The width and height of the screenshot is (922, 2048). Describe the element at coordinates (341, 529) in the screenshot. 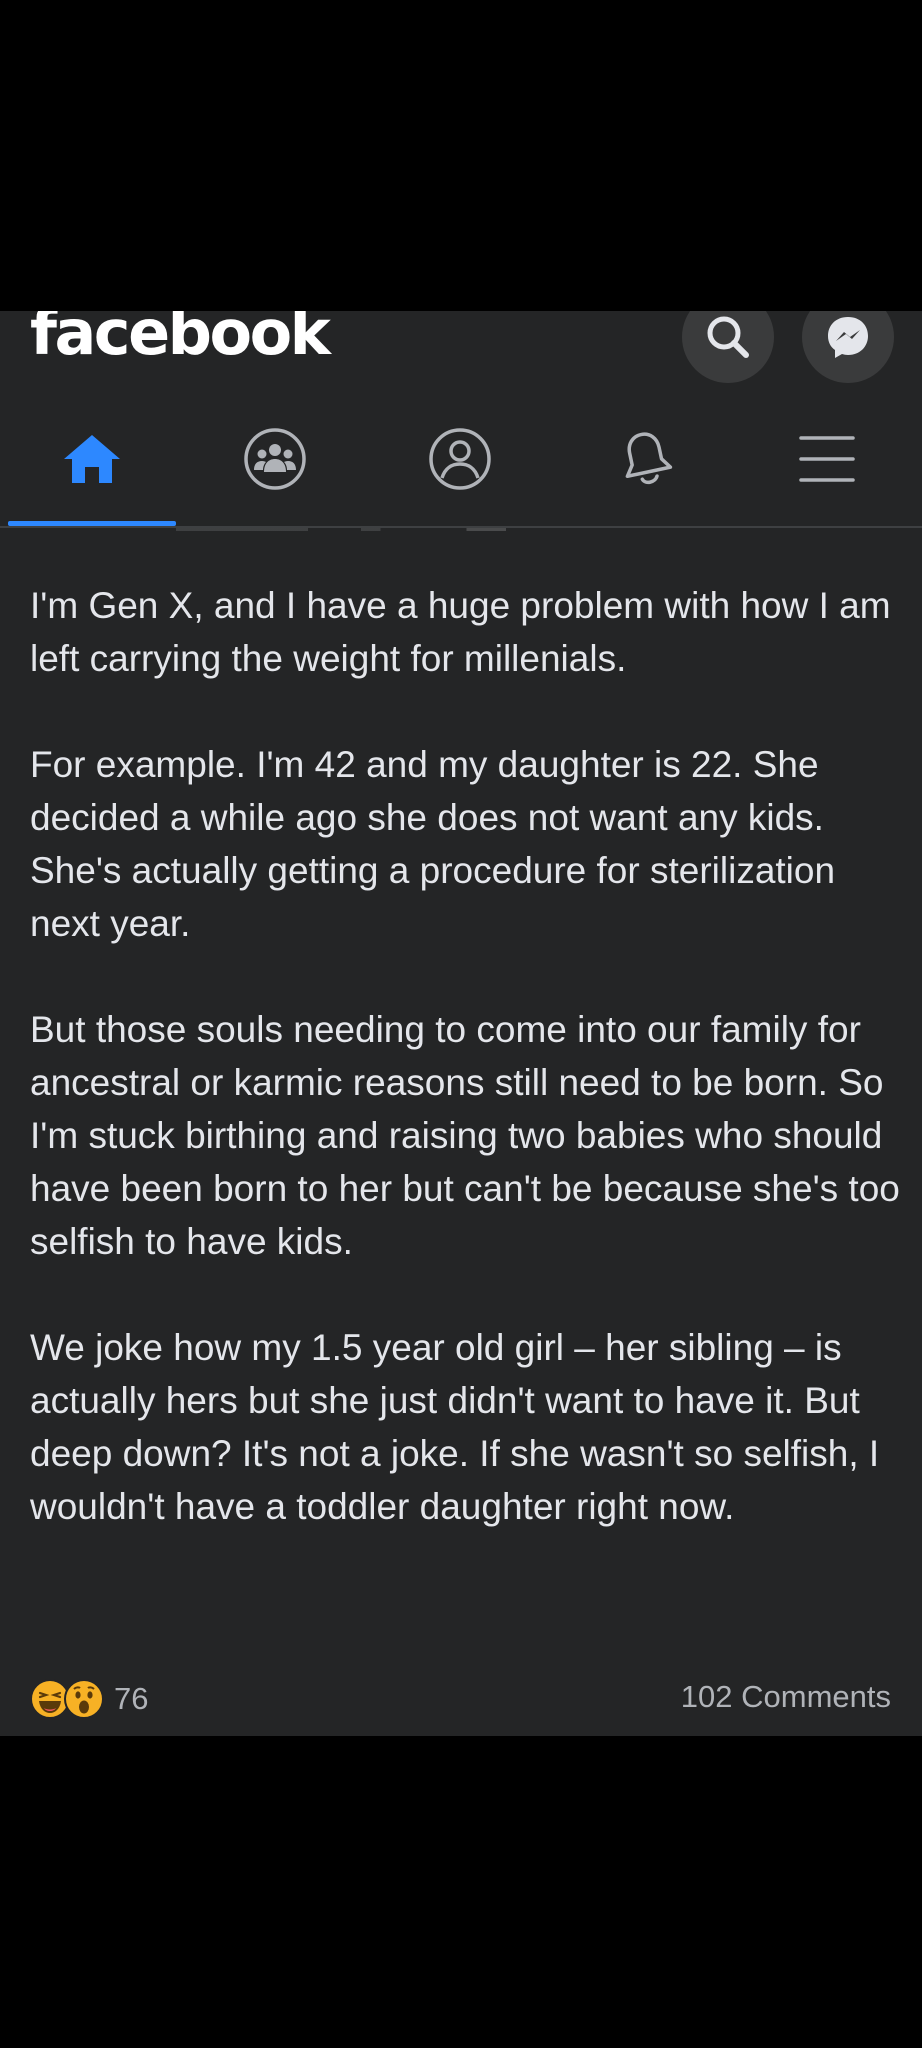

I see `hidden-text-strip` at that location.